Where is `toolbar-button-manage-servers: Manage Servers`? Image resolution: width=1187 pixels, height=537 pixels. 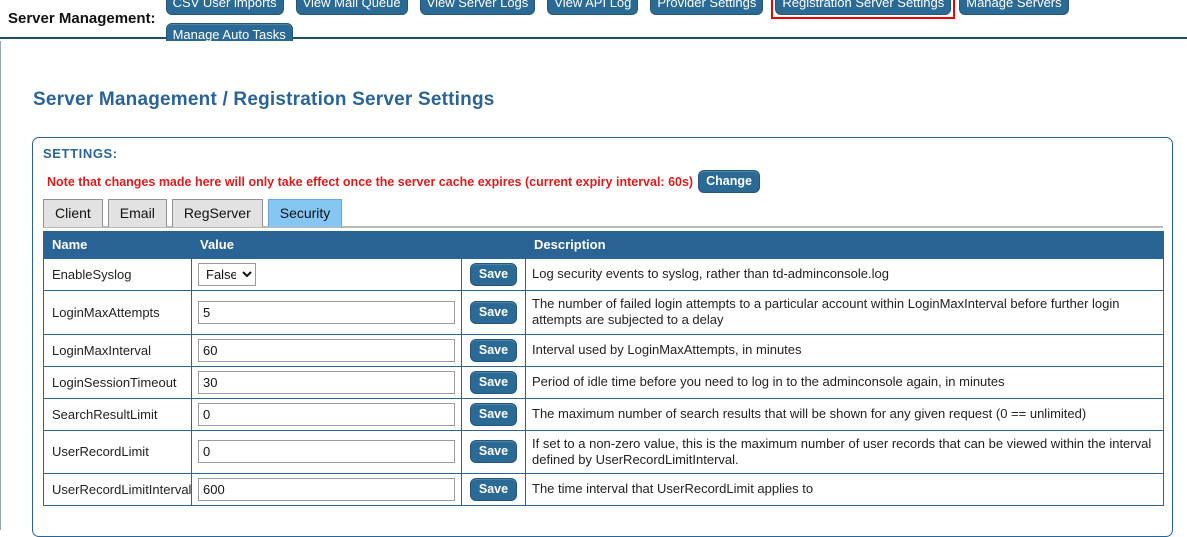 toolbar-button-manage-servers: Manage Servers is located at coordinates (1014, 7).